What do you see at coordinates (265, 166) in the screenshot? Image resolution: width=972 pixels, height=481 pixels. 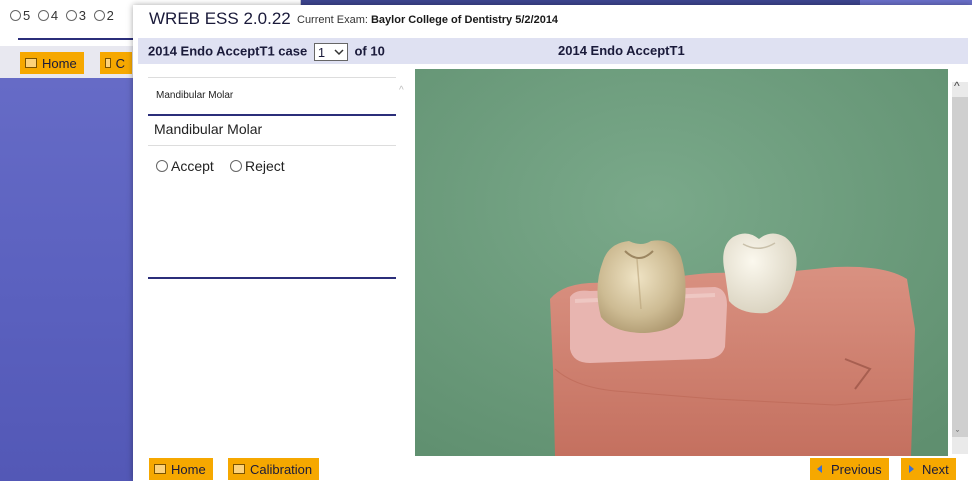 I see `reject-label: Reject` at bounding box center [265, 166].